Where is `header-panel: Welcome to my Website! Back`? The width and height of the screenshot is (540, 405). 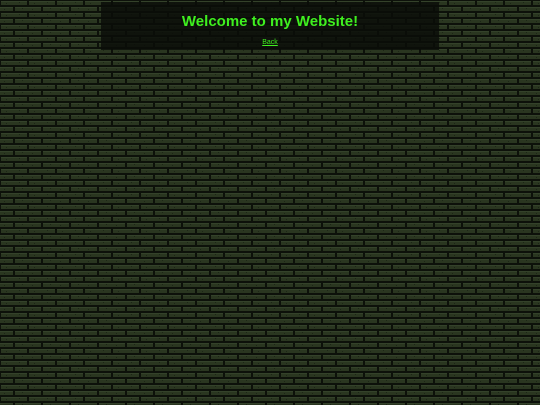
header-panel: Welcome to my Website! Back is located at coordinates (270, 26).